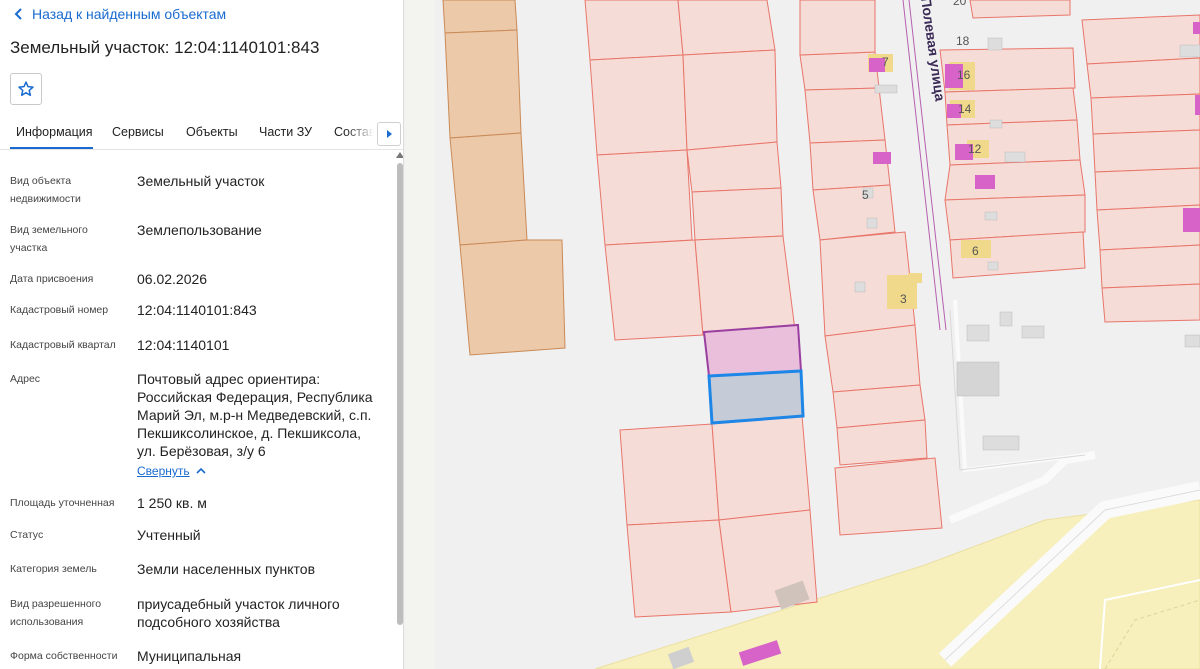 The height and width of the screenshot is (669, 1200). I want to click on house-number-6: 6, so click(975, 251).